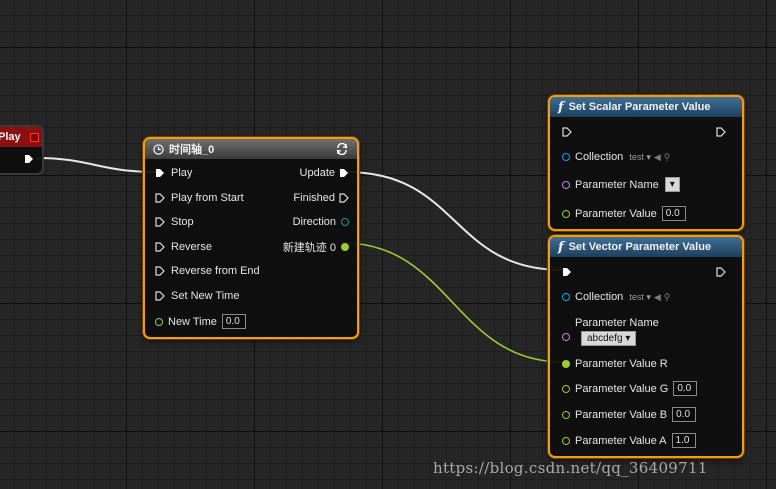 This screenshot has height=489, width=776. I want to click on pin-reverse-from-end: Reverse from End, so click(207, 271).